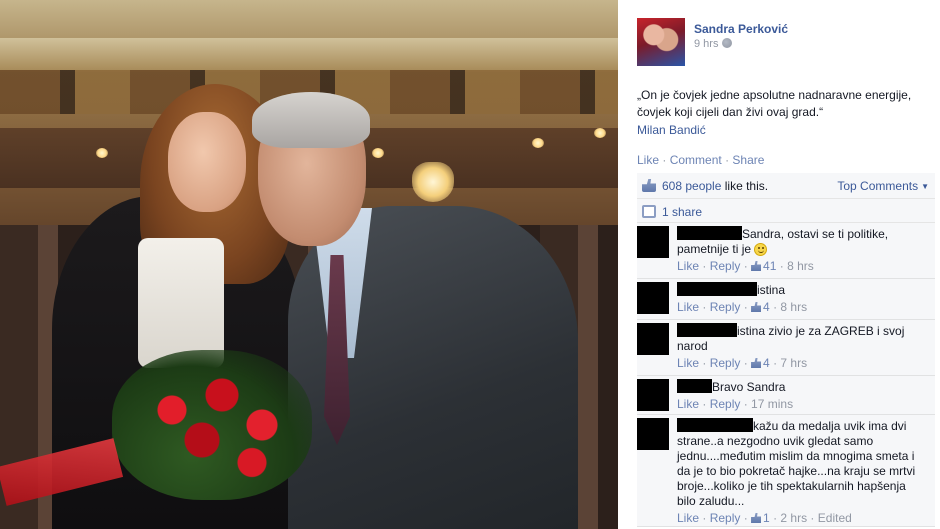 The image size is (940, 529). I want to click on comment-actions: Like · Reply · 41 · 8 hrs, so click(745, 266).